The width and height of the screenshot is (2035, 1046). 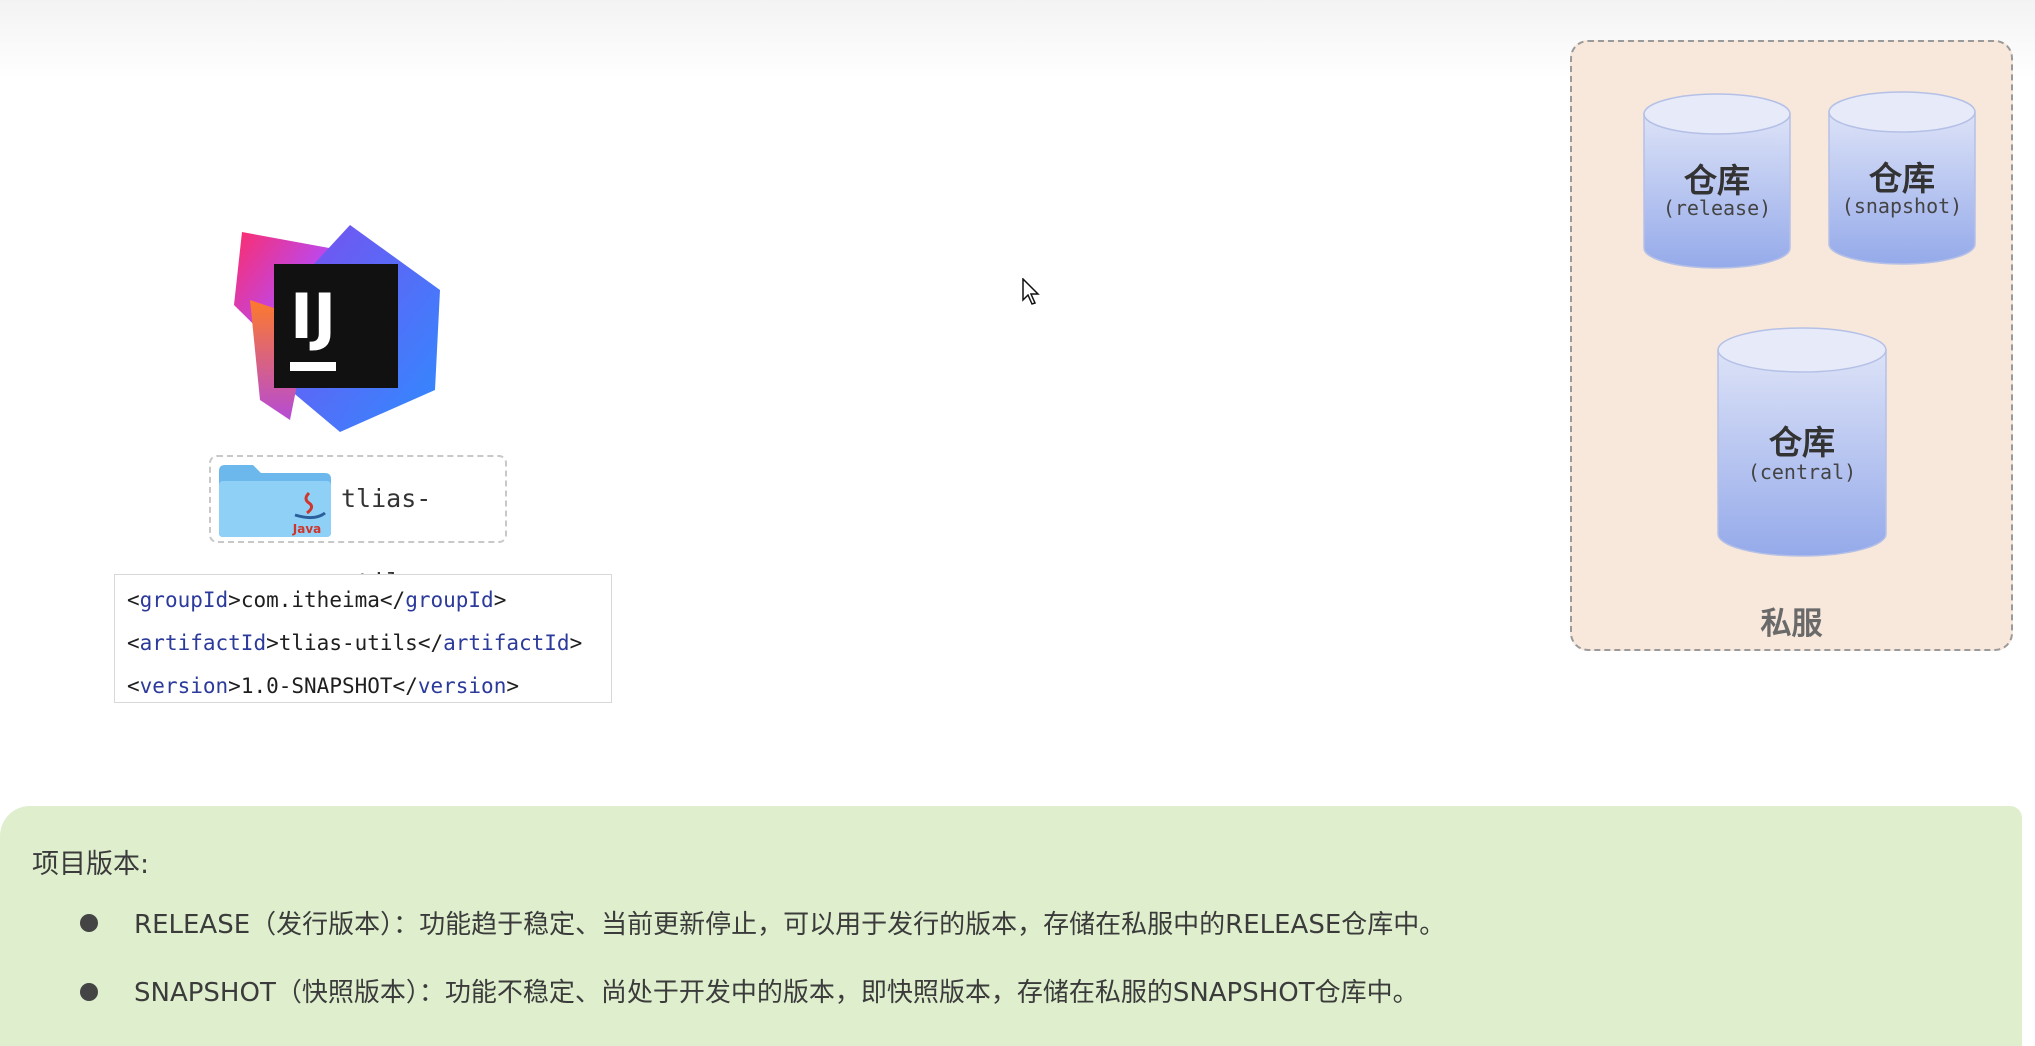 What do you see at coordinates (348, 643) in the screenshot?
I see `artifactId-value: tlias-utils` at bounding box center [348, 643].